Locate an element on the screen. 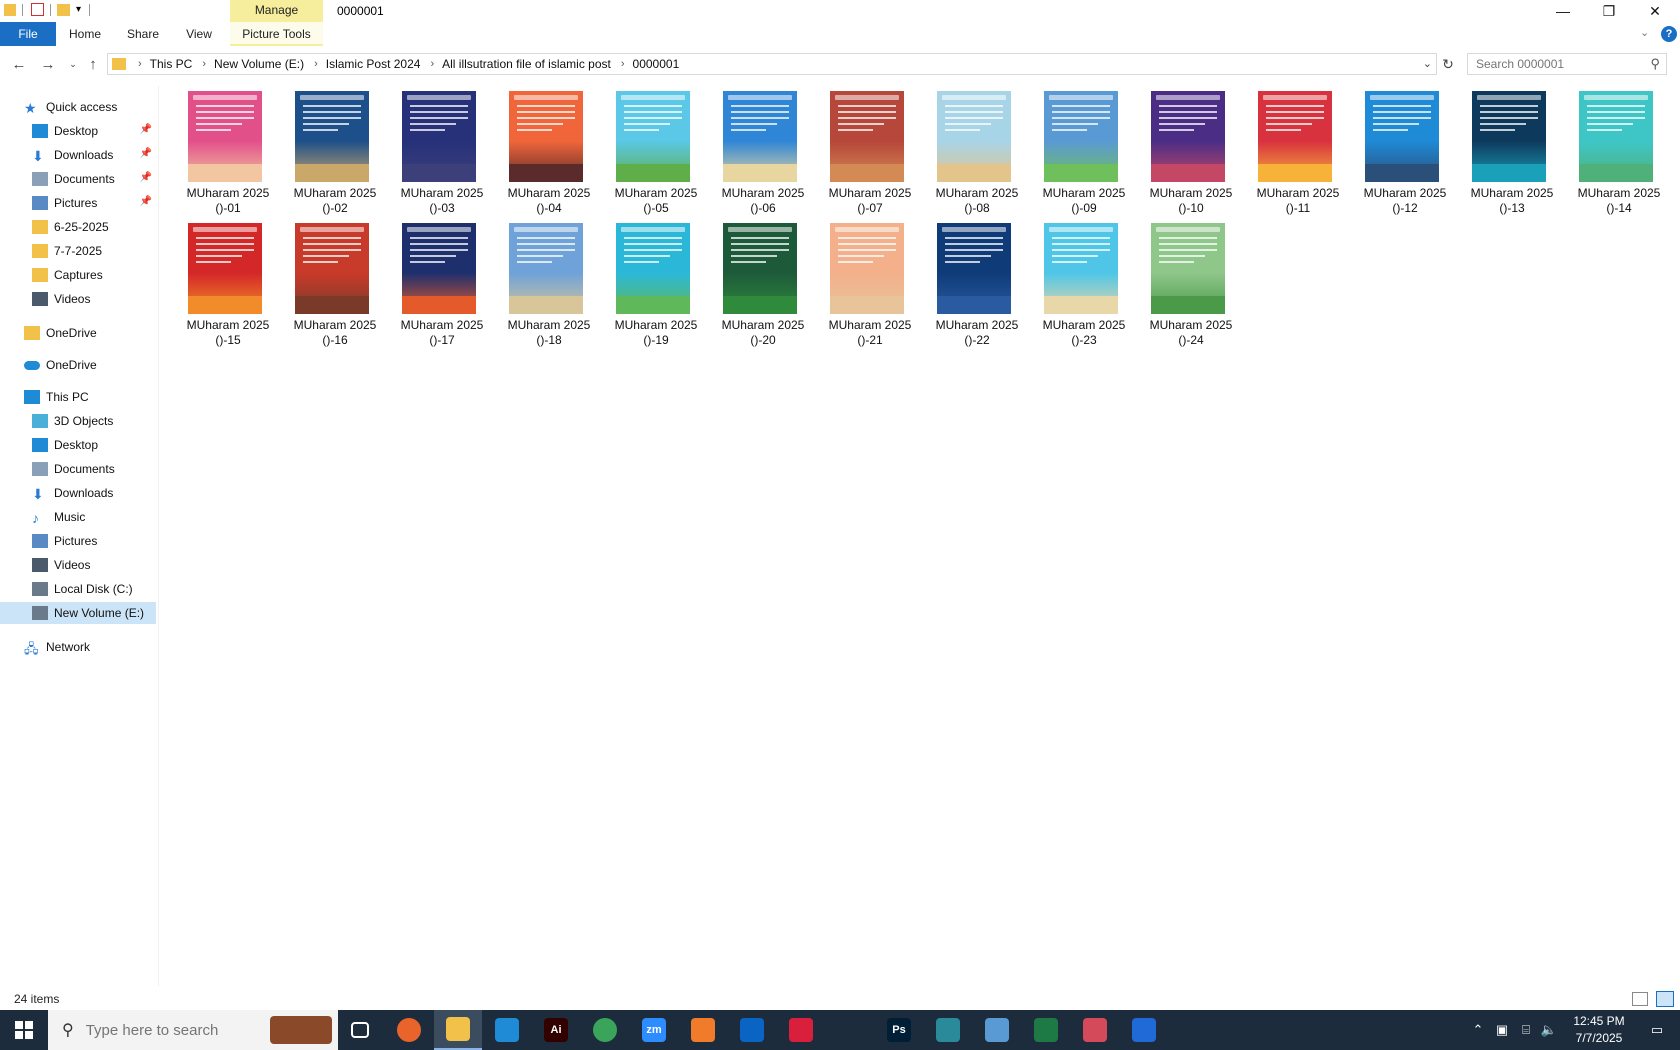 The image size is (1680, 1050). sidebar-item-6-25-2025: 6-25-2025 is located at coordinates (78, 227).